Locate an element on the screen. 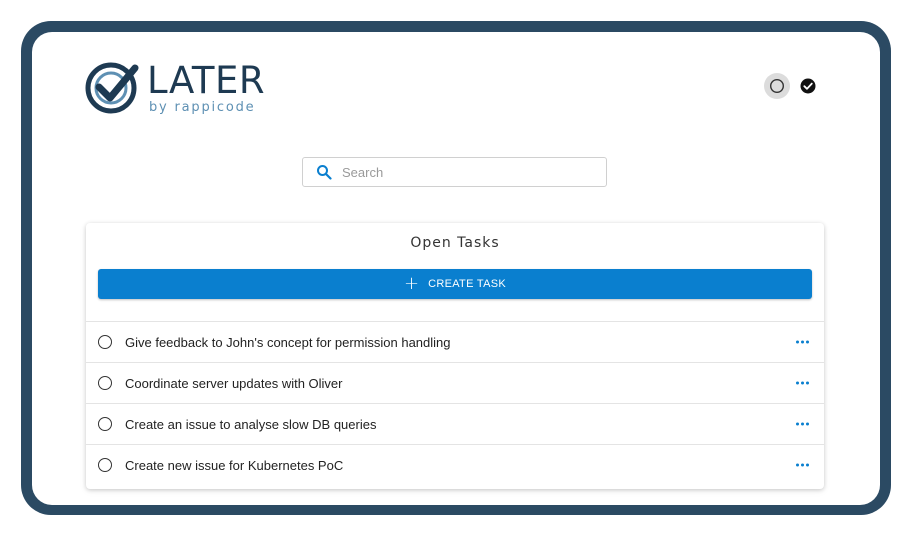 The width and height of the screenshot is (912, 536). show-open-tasks-button is located at coordinates (777, 86).